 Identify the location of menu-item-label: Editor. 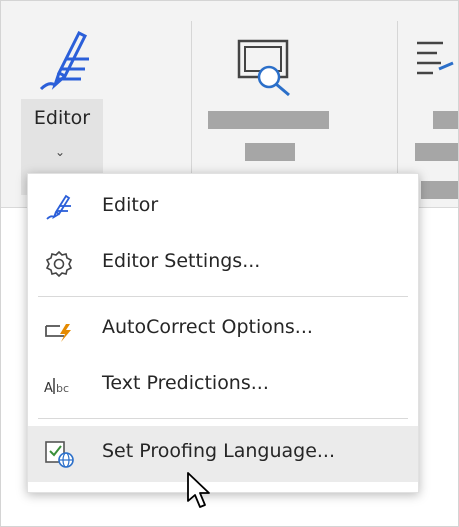
(130, 205).